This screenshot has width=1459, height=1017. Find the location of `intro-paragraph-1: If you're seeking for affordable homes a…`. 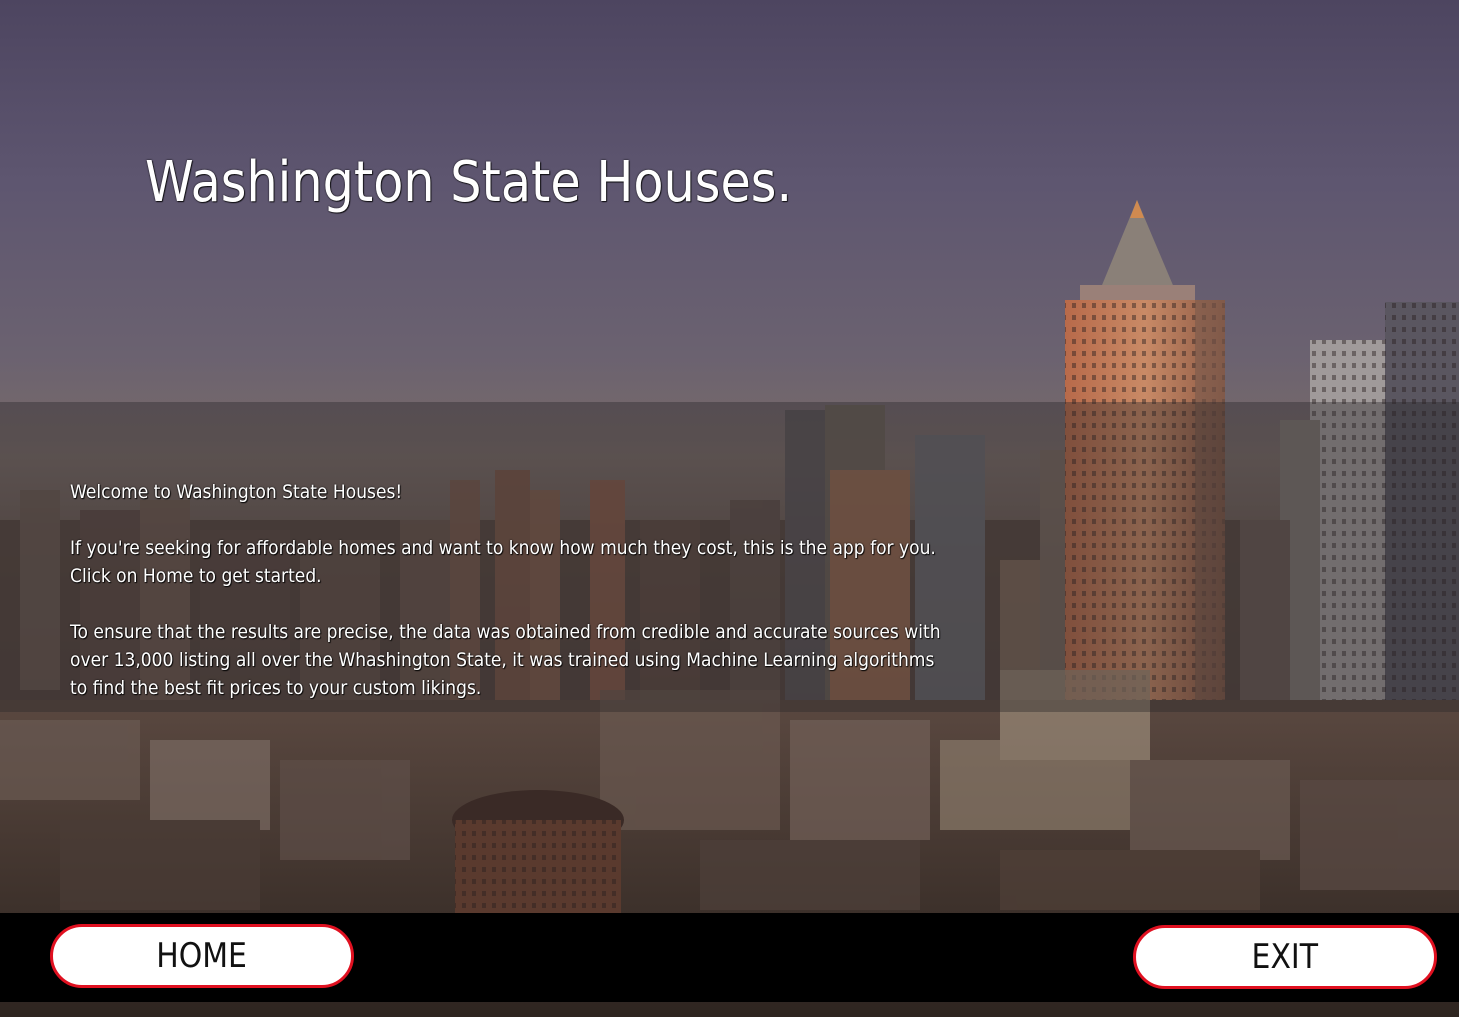

intro-paragraph-1: If you're seeking for affordable homes a… is located at coordinates (511, 562).